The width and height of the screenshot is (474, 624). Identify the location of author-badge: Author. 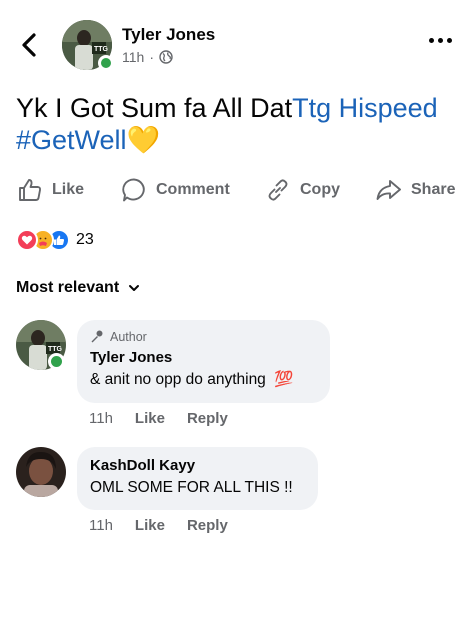
(118, 337).